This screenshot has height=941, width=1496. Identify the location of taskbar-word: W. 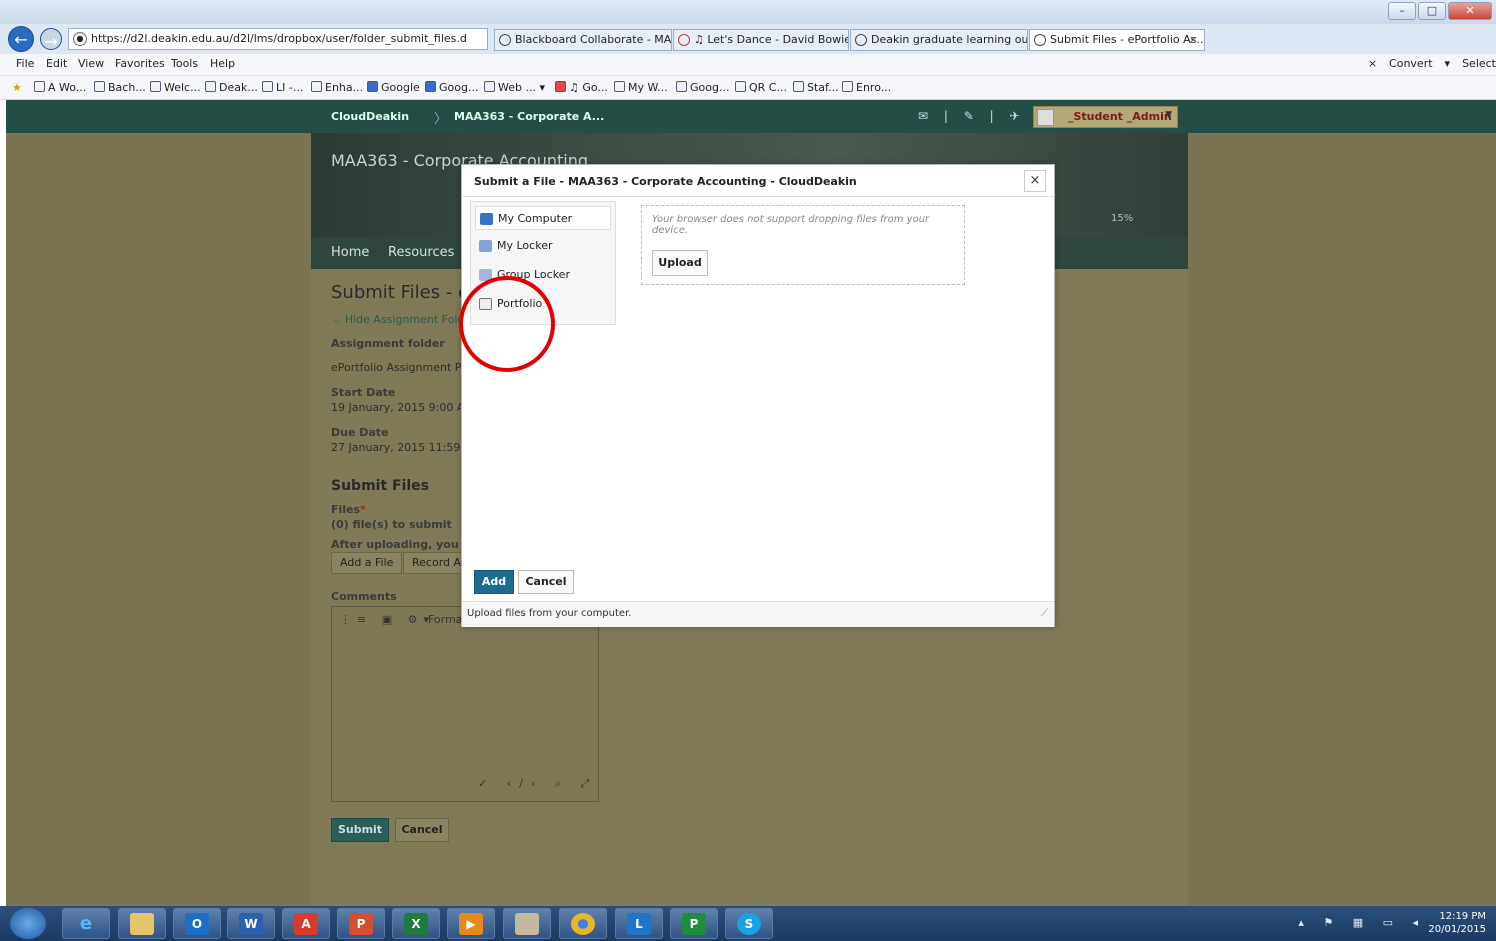
(251, 923).